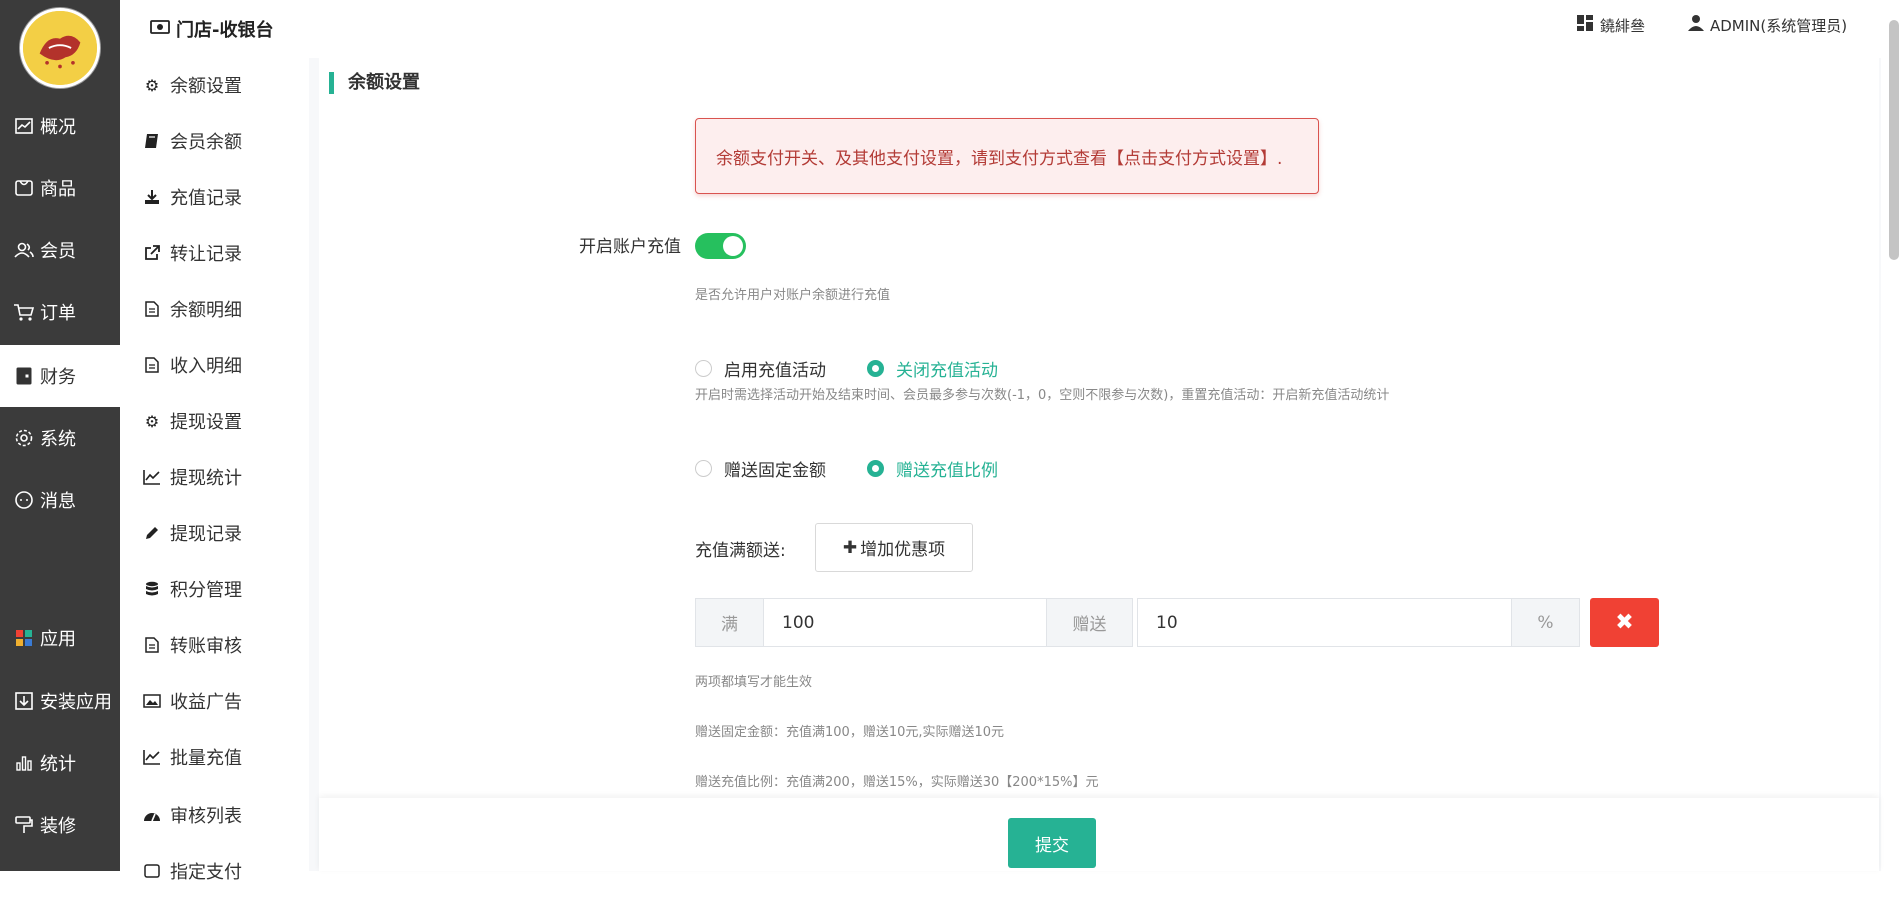 Image resolution: width=1899 pixels, height=899 pixels. What do you see at coordinates (152, 533) in the screenshot?
I see `pencil-icon` at bounding box center [152, 533].